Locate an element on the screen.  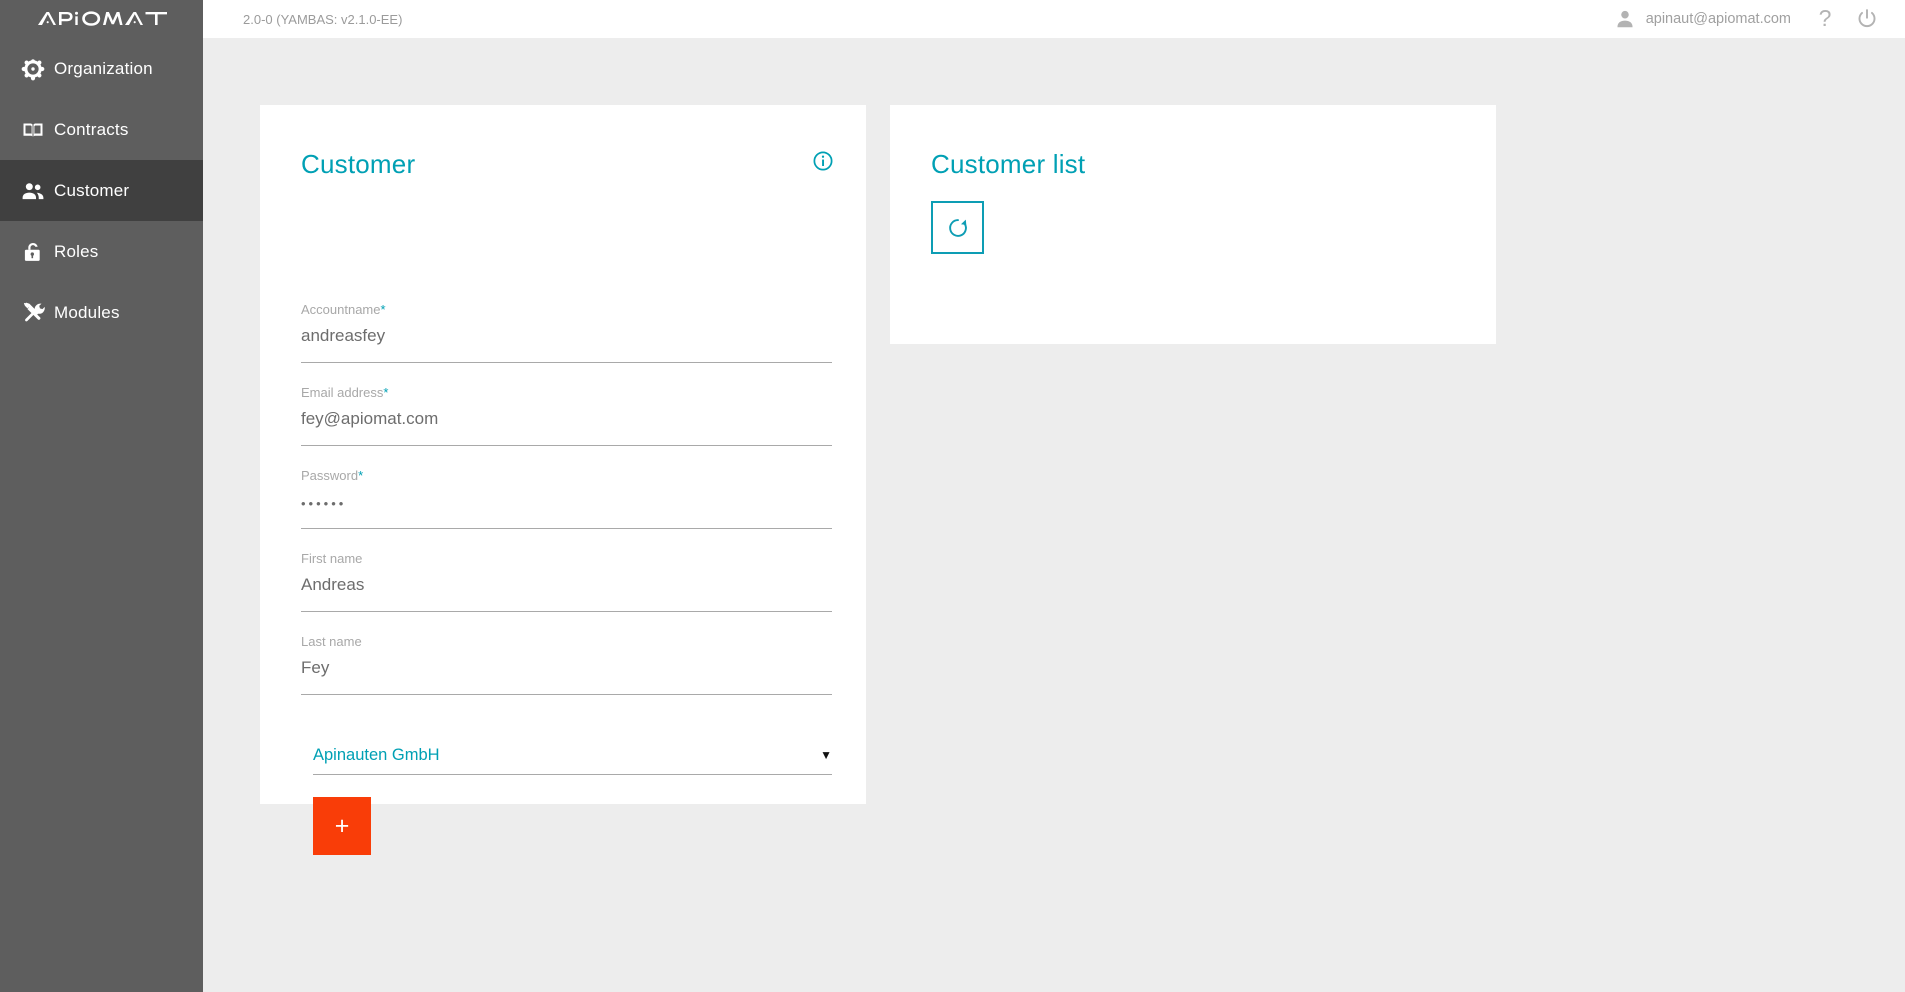
question-mark-icon: ? is located at coordinates (1825, 19).